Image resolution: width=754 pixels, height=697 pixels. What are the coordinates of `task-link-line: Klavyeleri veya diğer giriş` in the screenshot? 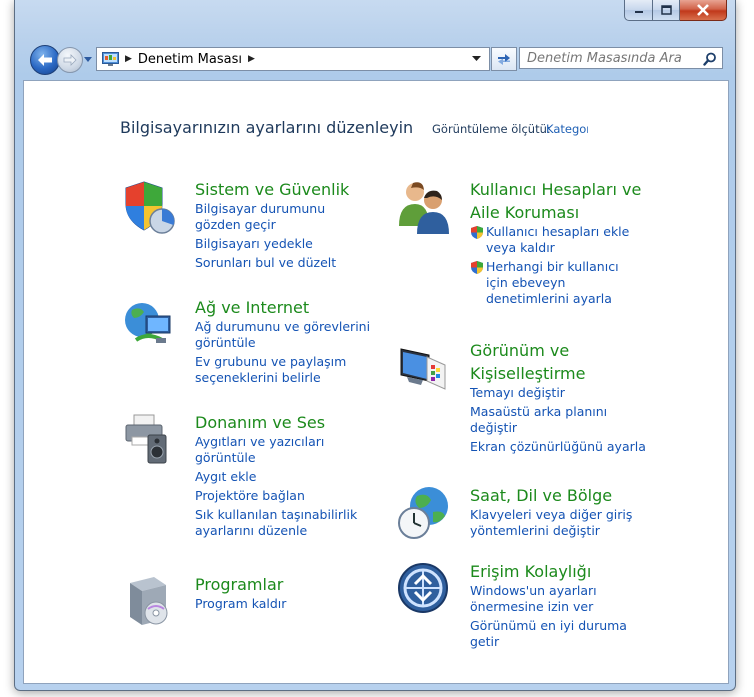 It's located at (551, 515).